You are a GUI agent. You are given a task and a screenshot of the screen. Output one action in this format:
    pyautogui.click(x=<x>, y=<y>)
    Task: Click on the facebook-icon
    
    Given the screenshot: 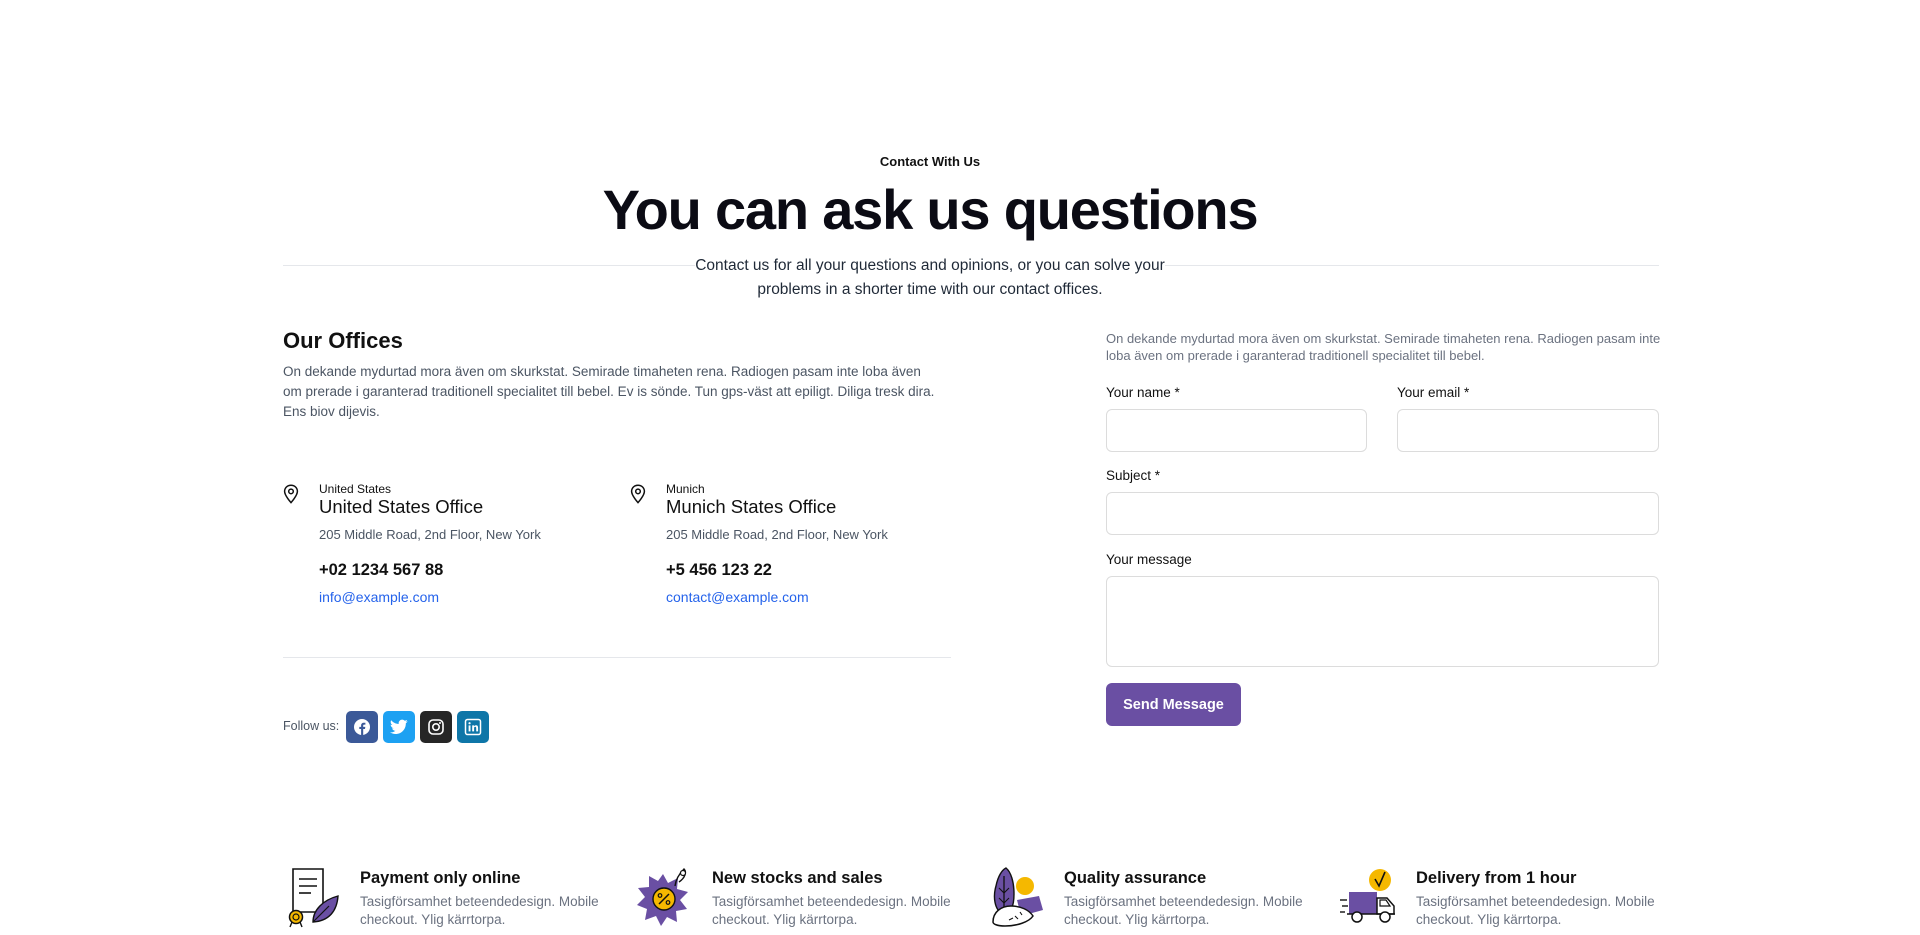 What is the action you would take?
    pyautogui.click(x=362, y=727)
    